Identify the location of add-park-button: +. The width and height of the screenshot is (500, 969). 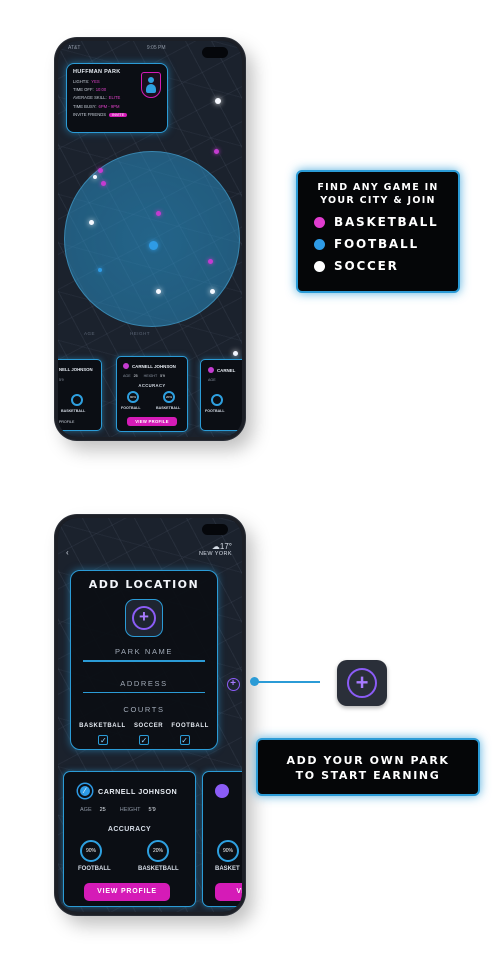
(233, 684).